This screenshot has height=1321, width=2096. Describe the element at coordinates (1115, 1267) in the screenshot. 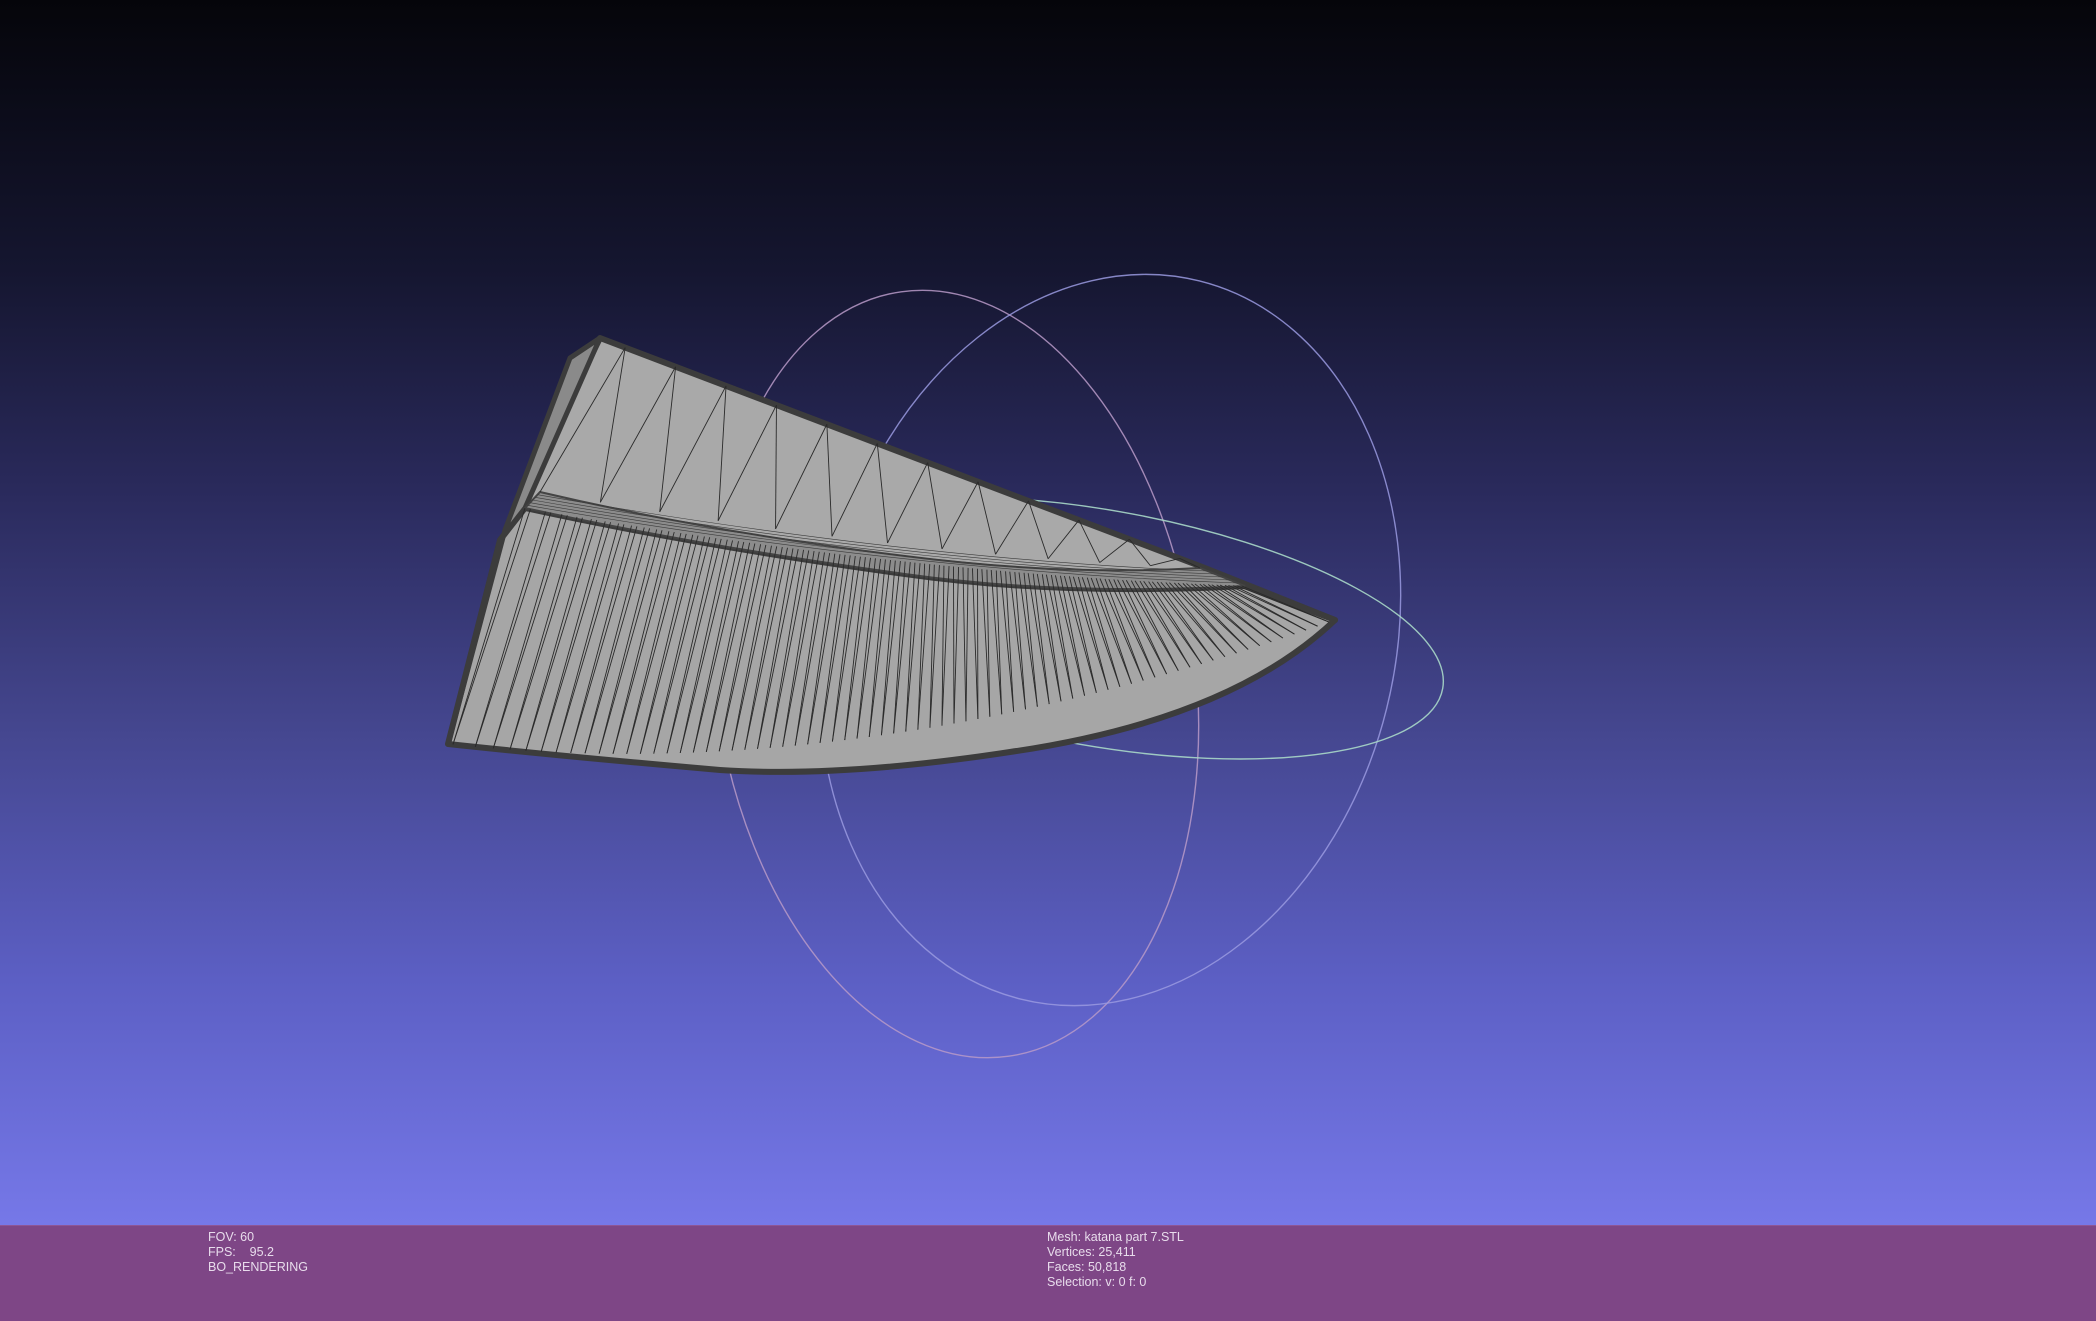

I see `faces-readout: Faces: 50,818` at that location.